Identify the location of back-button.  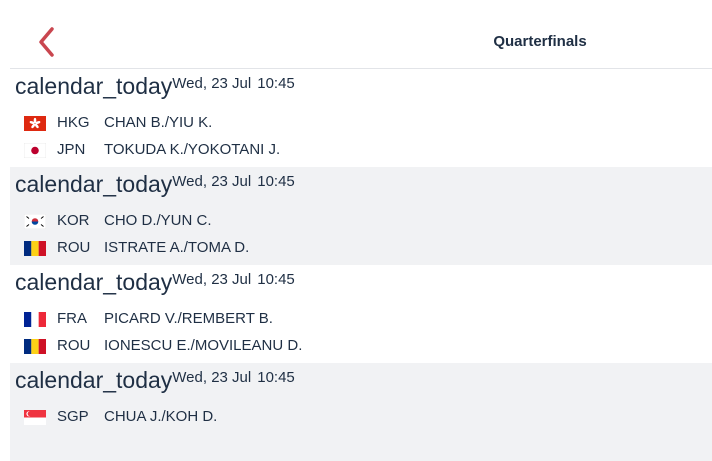
(48, 42).